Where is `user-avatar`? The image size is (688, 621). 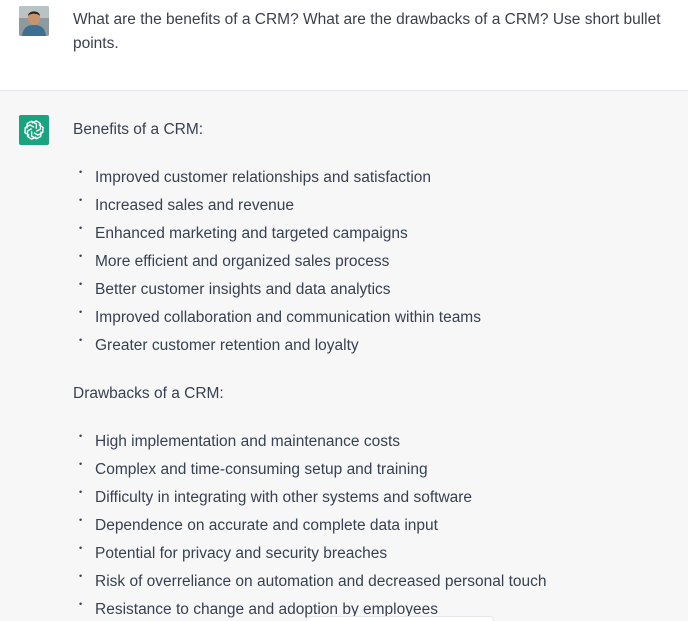
user-avatar is located at coordinates (34, 21).